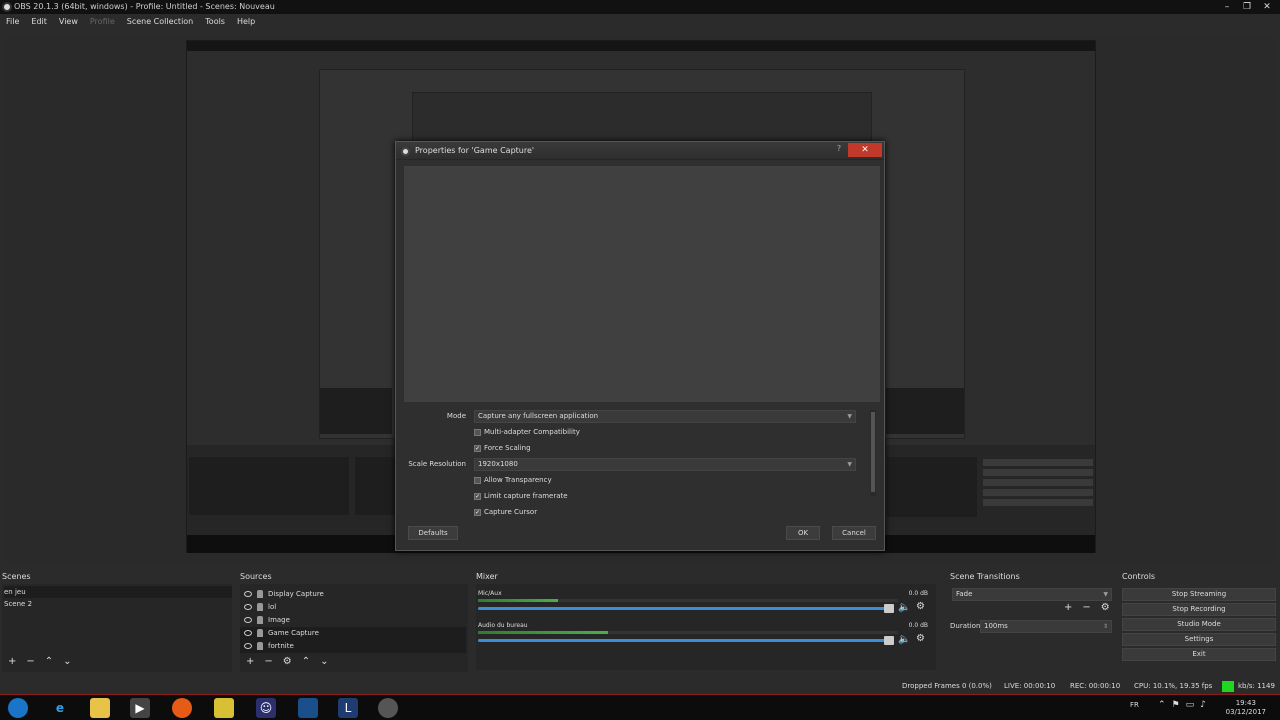 This screenshot has width=1280, height=720. Describe the element at coordinates (353, 594) in the screenshot. I see `source-item-display-capture: Display Capture` at that location.